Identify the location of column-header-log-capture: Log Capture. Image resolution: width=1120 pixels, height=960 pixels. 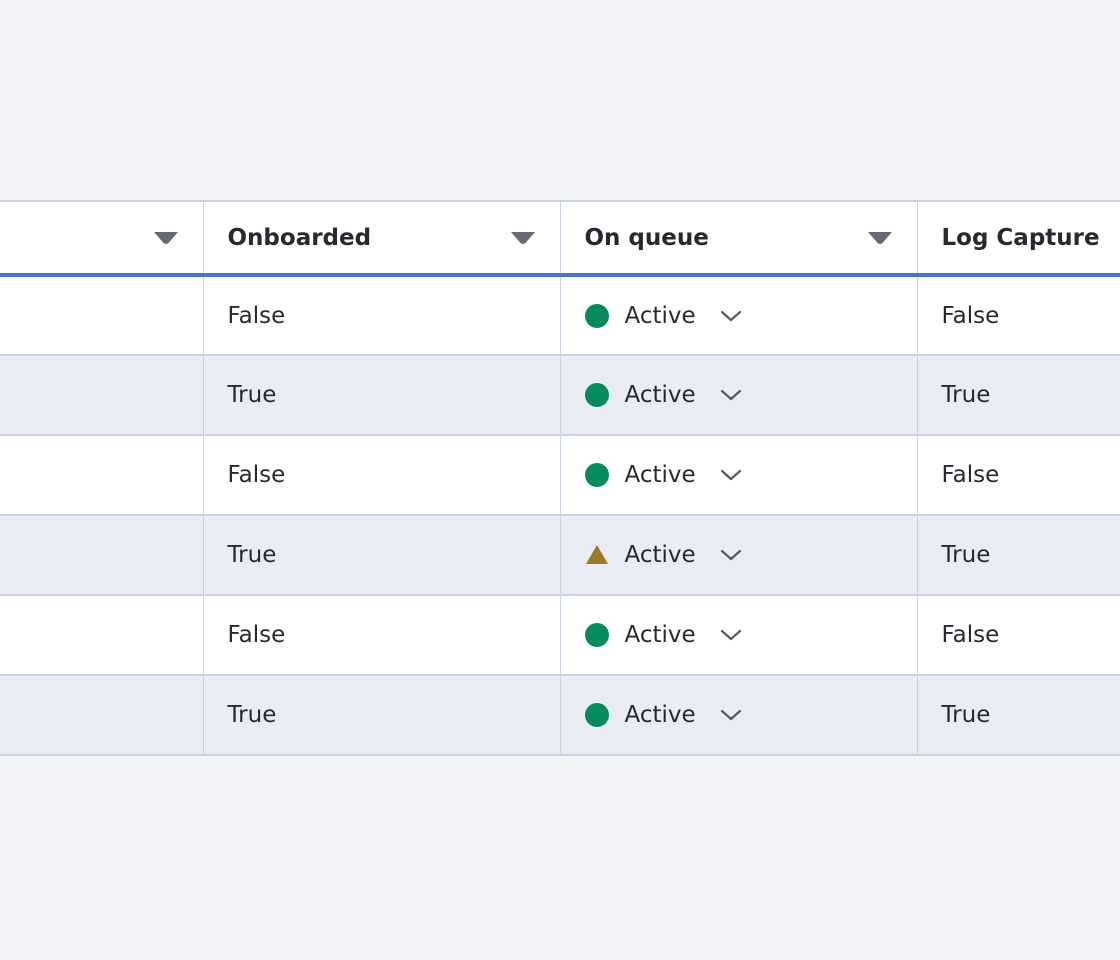
(1018, 238).